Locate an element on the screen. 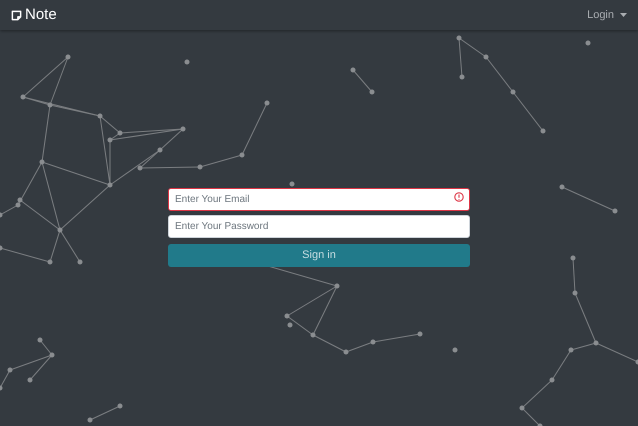 The height and width of the screenshot is (426, 638). caret-icon is located at coordinates (623, 15).